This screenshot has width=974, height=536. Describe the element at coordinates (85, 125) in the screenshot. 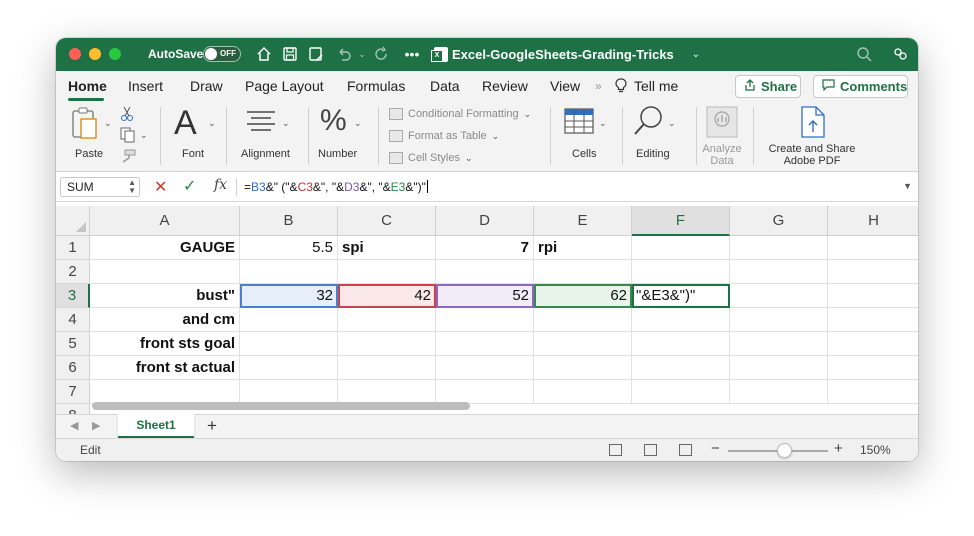

I see `paste-icon` at that location.